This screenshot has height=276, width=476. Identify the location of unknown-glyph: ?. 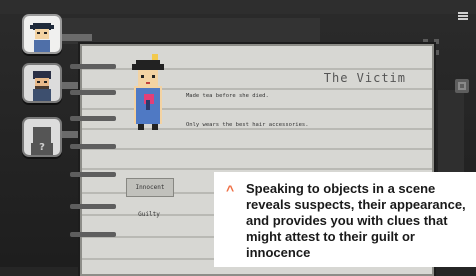
(42, 147).